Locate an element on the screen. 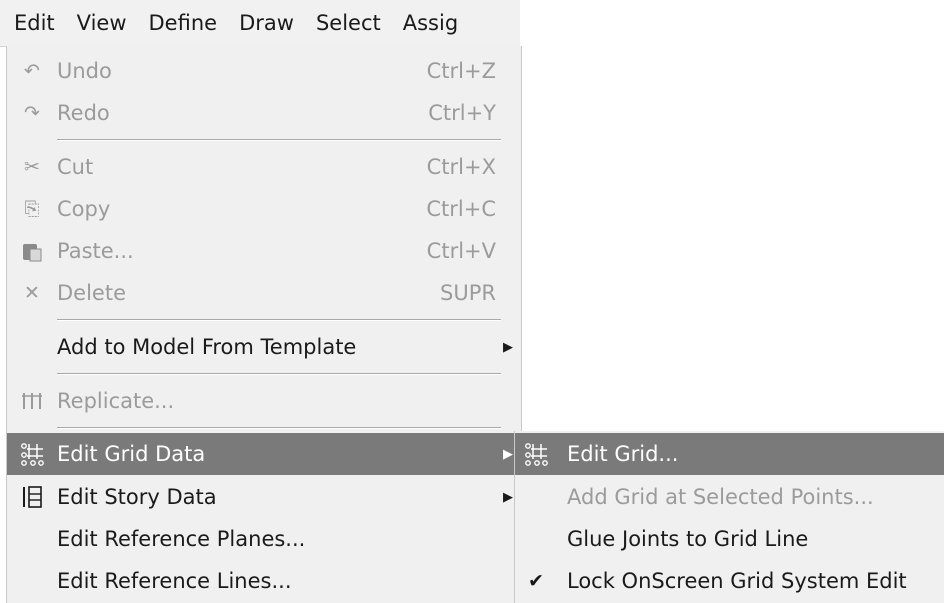  menu-item-delete: ✕ Delete SUPR is located at coordinates (264, 293).